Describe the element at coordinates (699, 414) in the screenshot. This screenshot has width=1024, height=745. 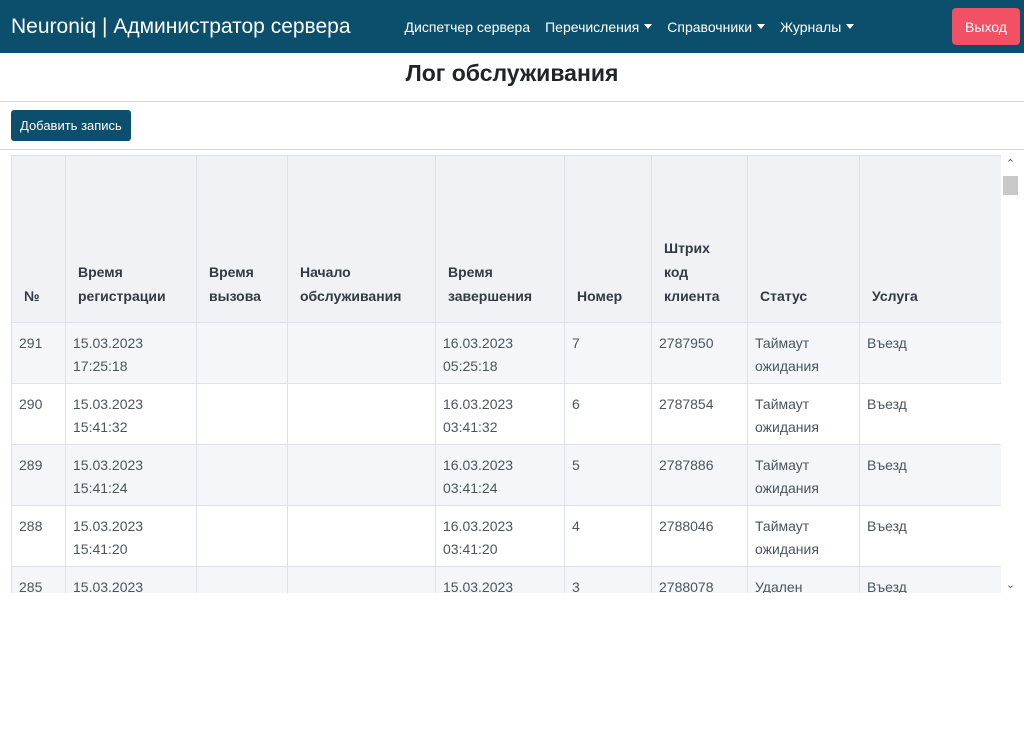
I see `cell-barcode: 2787854` at that location.